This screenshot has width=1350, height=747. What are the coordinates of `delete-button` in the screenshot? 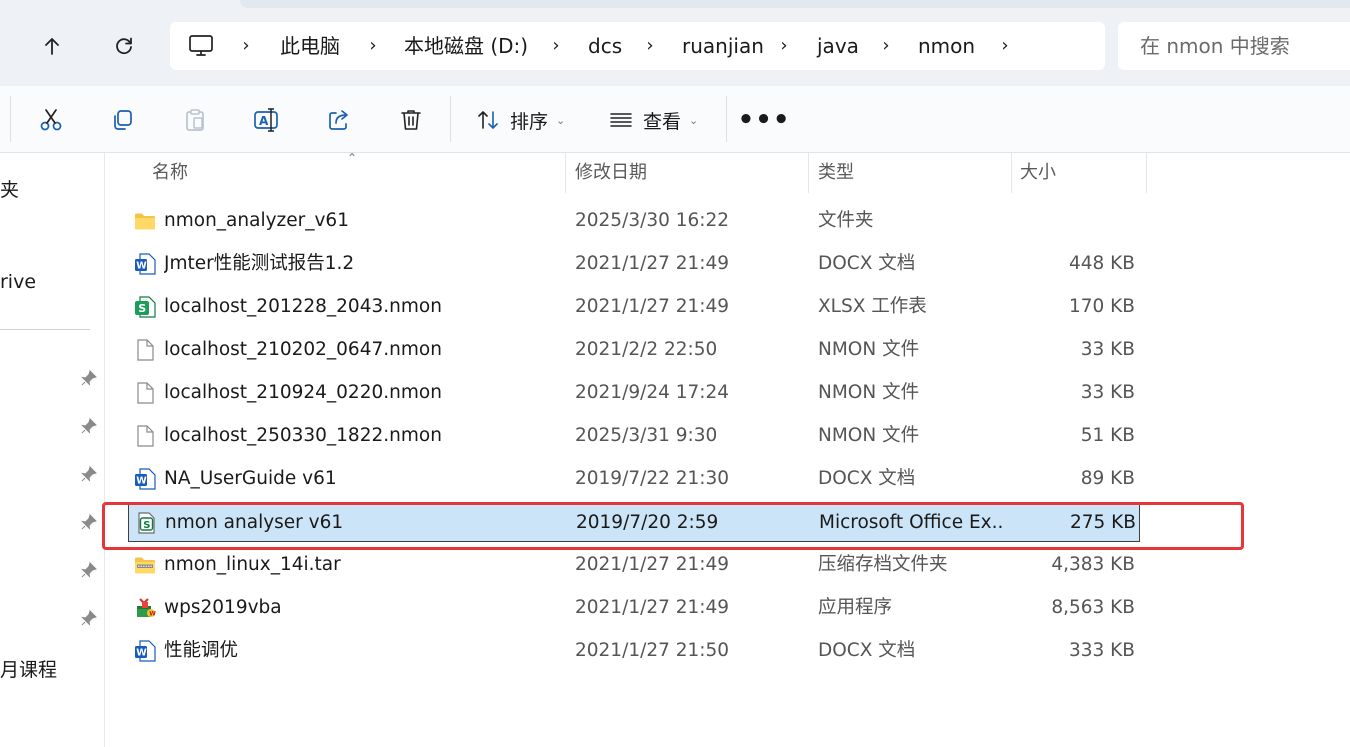 It's located at (411, 120).